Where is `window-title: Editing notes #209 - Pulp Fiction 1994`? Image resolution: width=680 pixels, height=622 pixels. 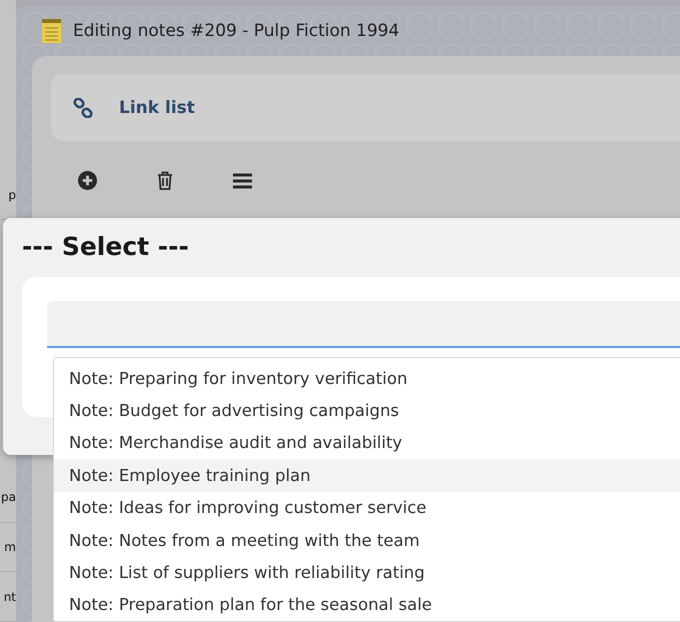 window-title: Editing notes #209 - Pulp Fiction 1994 is located at coordinates (236, 31).